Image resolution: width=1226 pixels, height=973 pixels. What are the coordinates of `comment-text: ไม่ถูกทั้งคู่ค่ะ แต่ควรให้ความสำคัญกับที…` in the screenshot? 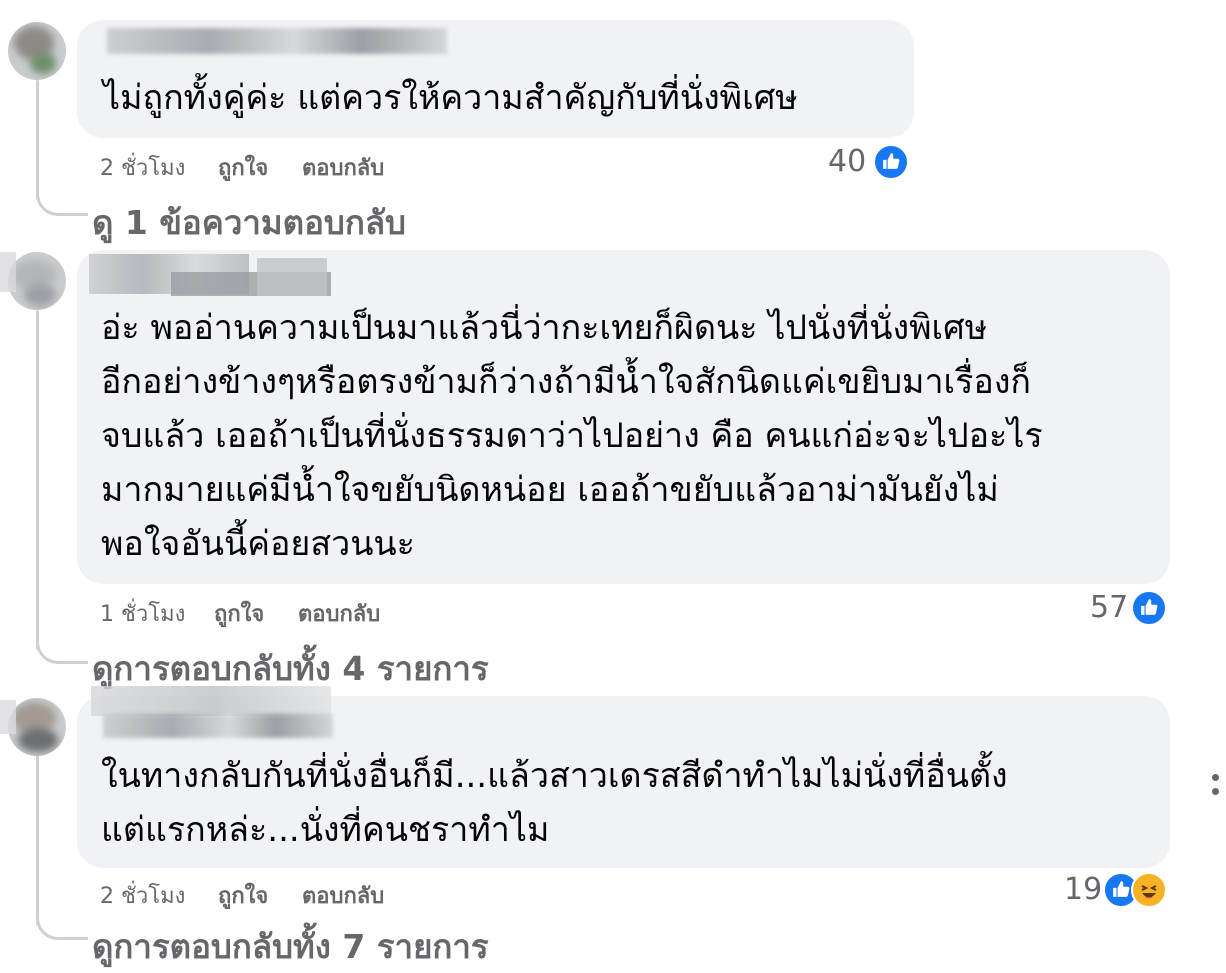 It's located at (450, 98).